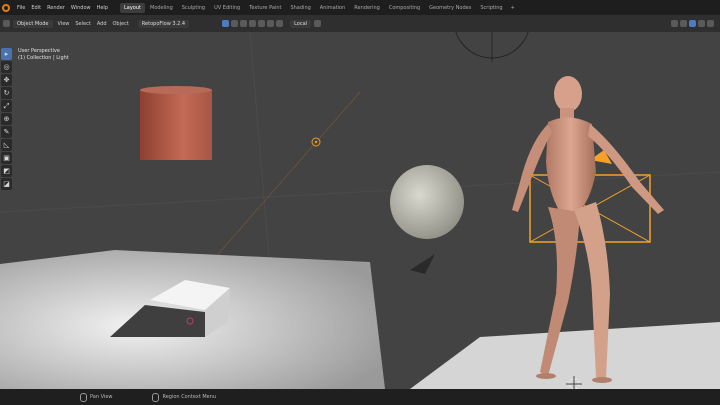 Image resolution: width=720 pixels, height=405 pixels. Describe the element at coordinates (422, 264) in the screenshot. I see `cone` at that location.